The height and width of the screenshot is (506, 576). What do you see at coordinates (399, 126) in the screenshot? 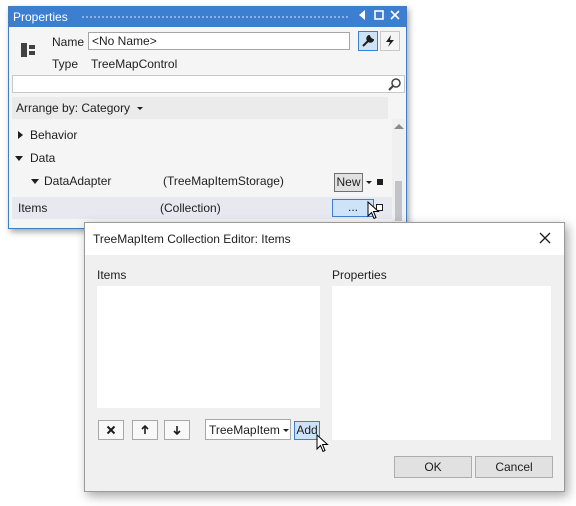
I see `scroll-up-icon` at bounding box center [399, 126].